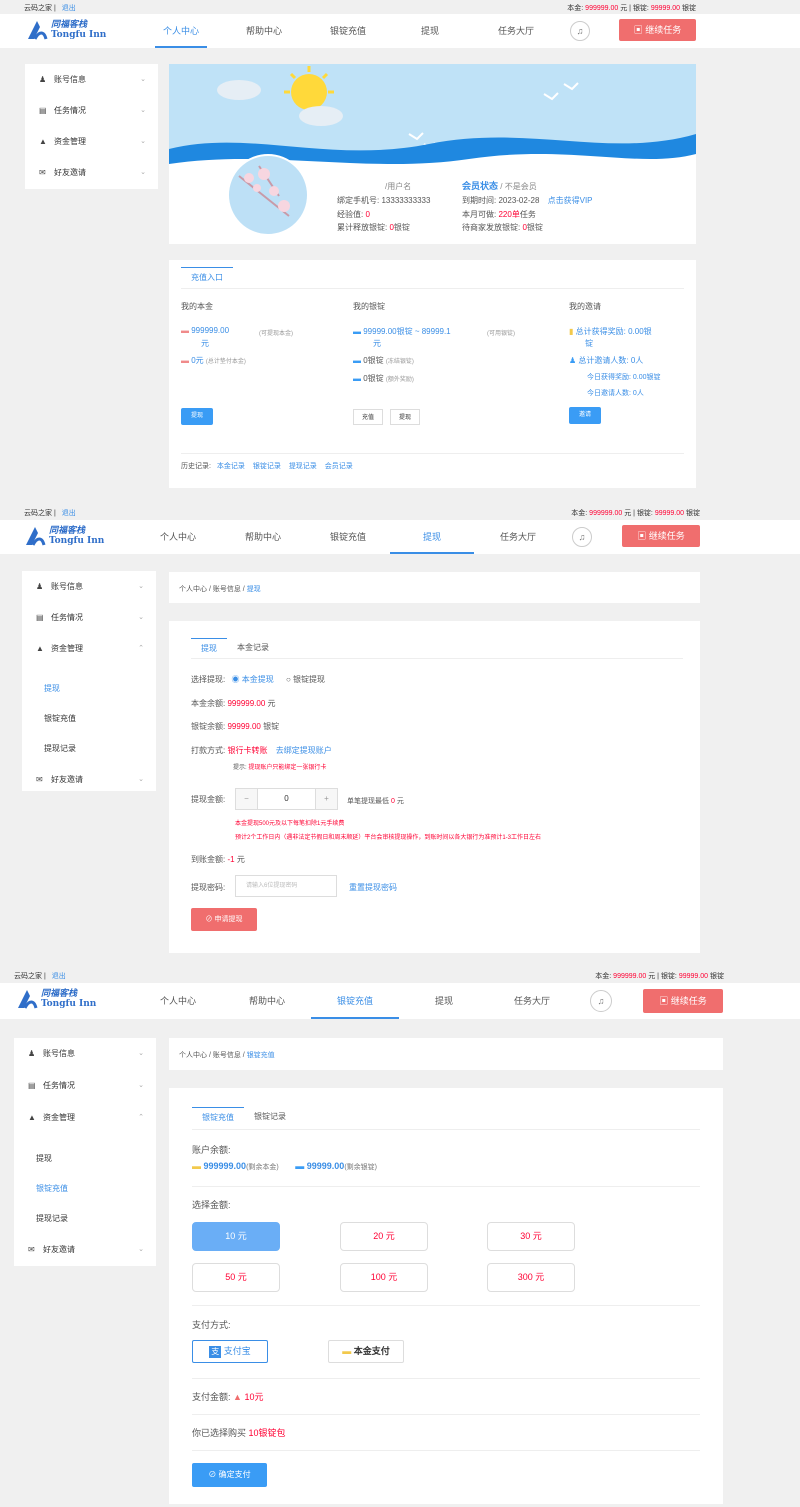  I want to click on history-withdraw-link: 提现记录, so click(303, 466).